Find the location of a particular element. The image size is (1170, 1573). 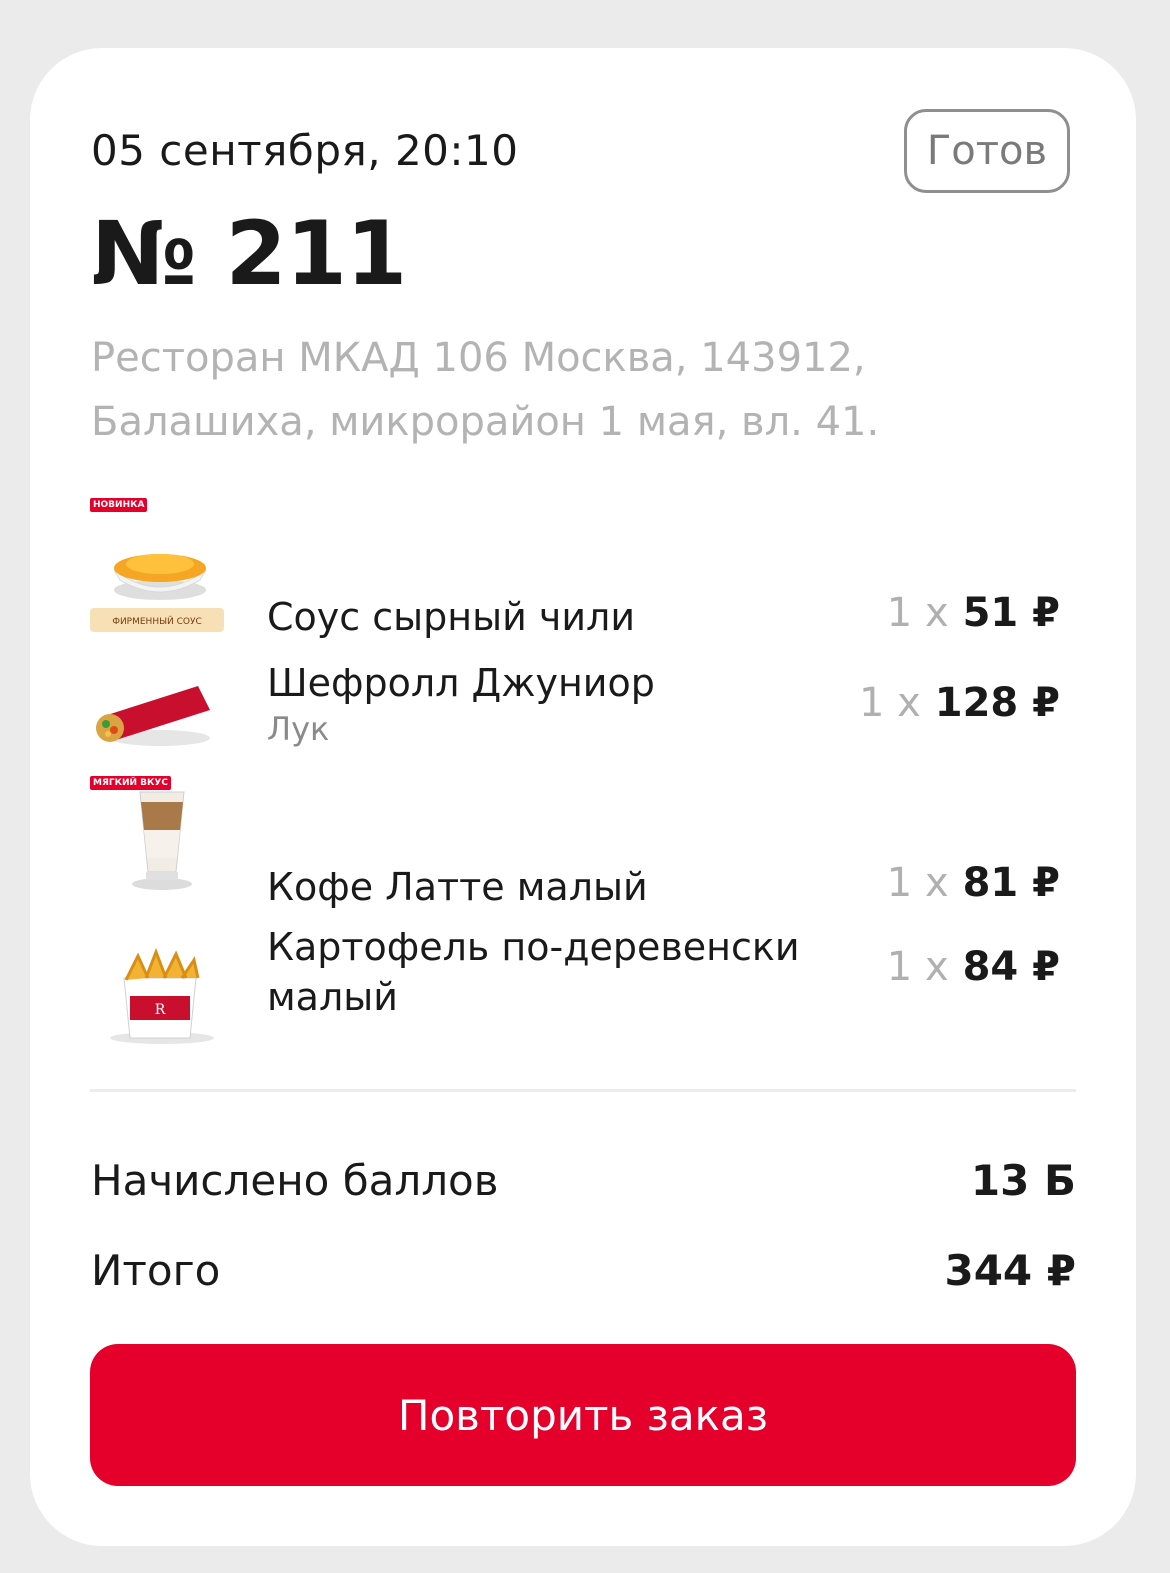

item-price: 1 x 128 ₽ is located at coordinates (959, 703).